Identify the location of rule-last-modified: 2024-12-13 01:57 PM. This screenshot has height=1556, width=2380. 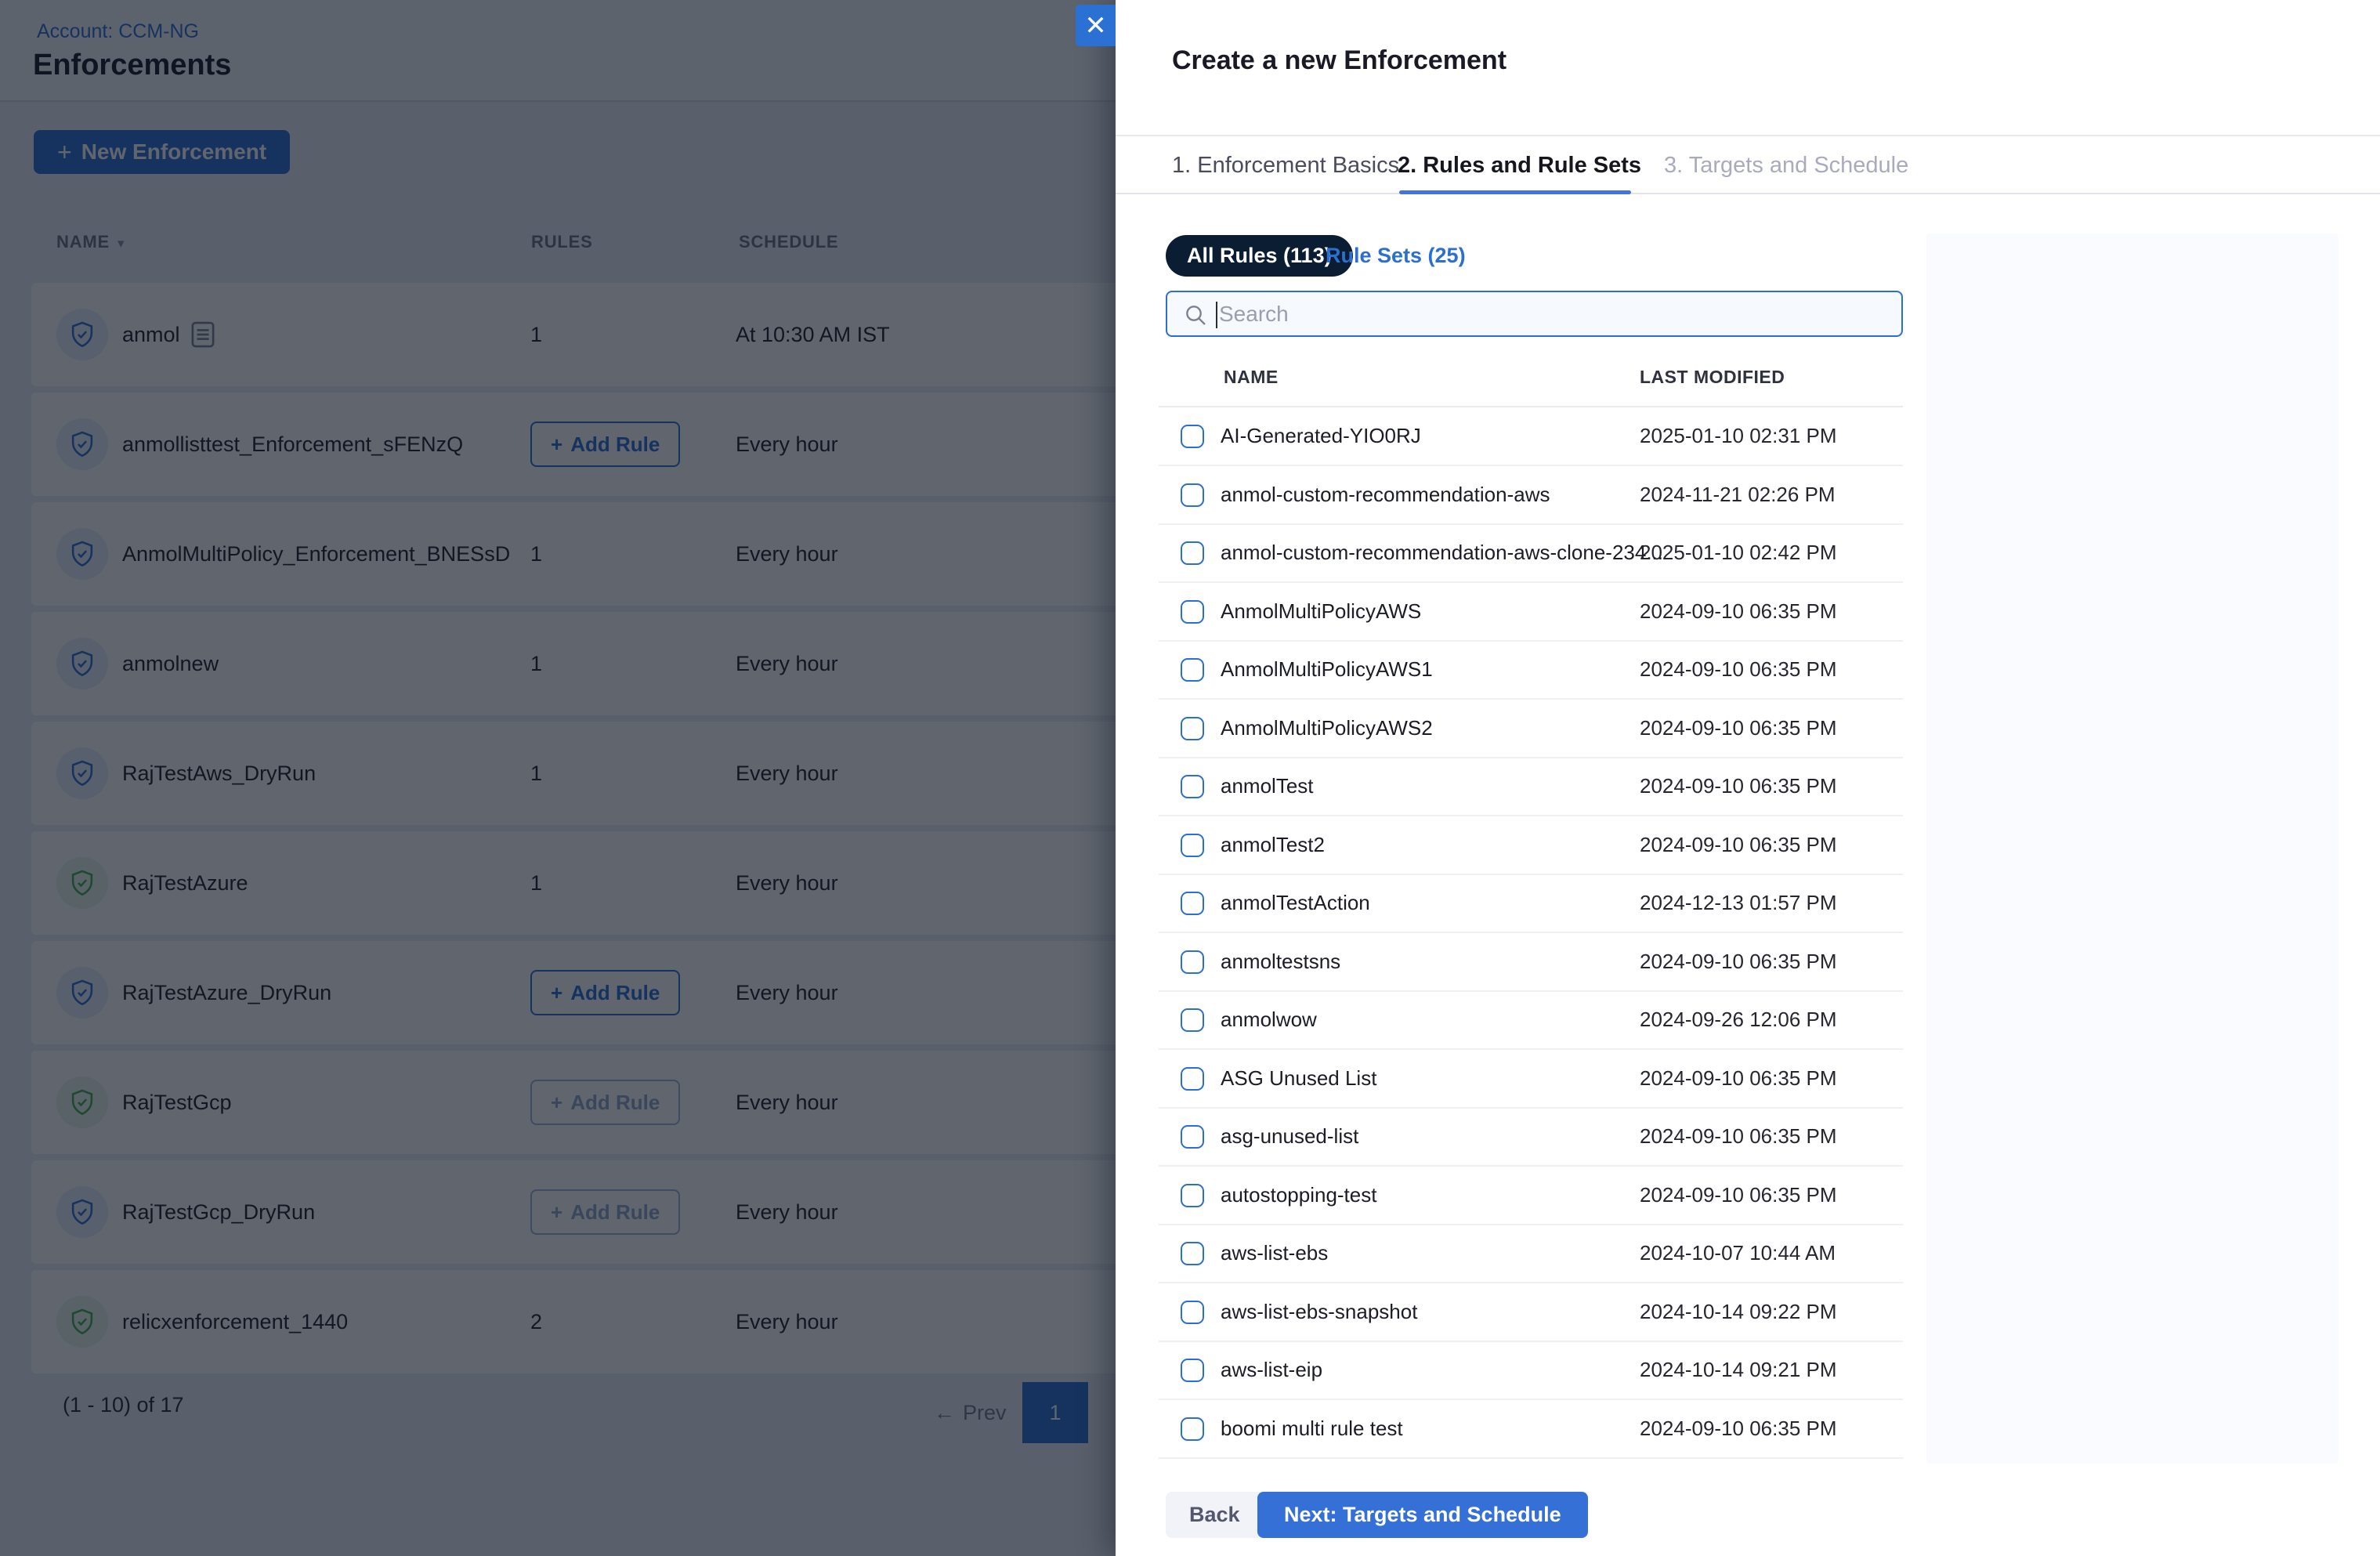
(1738, 902).